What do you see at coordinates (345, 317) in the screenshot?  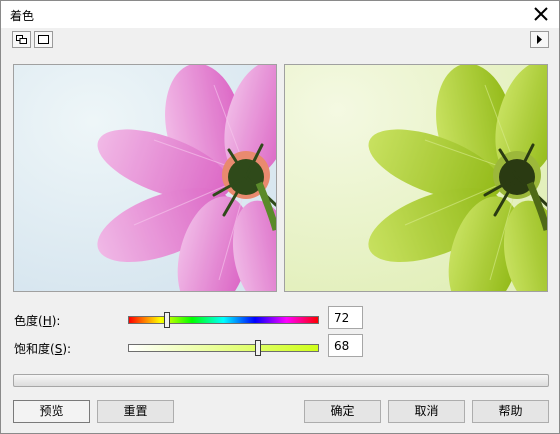 I see `hue-input: 72` at bounding box center [345, 317].